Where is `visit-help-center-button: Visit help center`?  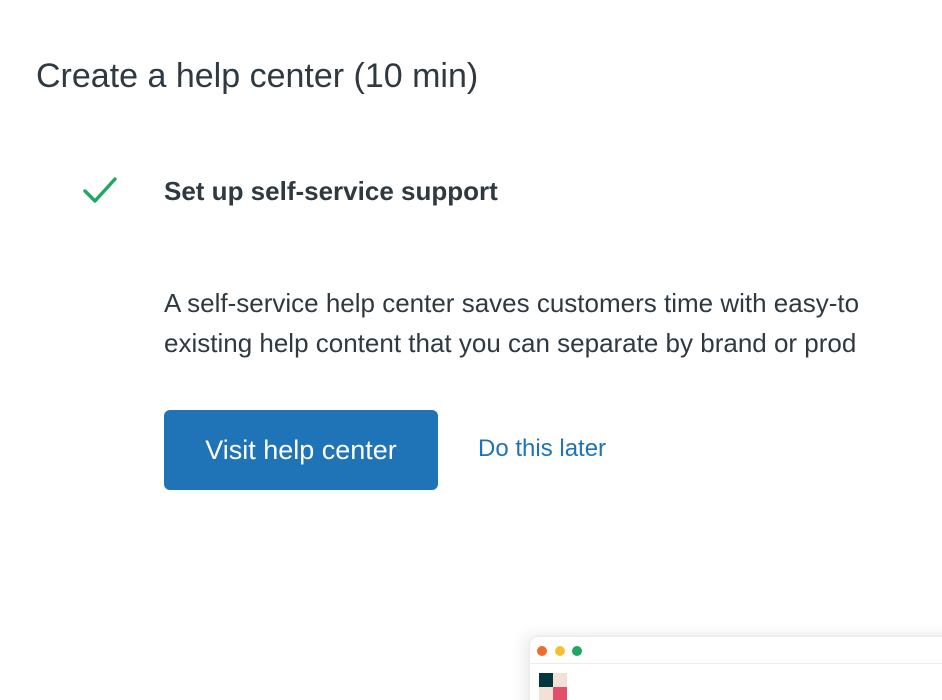
visit-help-center-button: Visit help center is located at coordinates (301, 450).